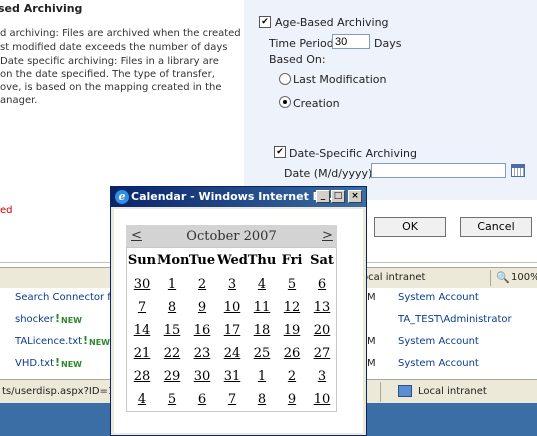  I want to click on popup-titlebar: e Calendar - Windows Internet E... _ □ ×, so click(238, 197).